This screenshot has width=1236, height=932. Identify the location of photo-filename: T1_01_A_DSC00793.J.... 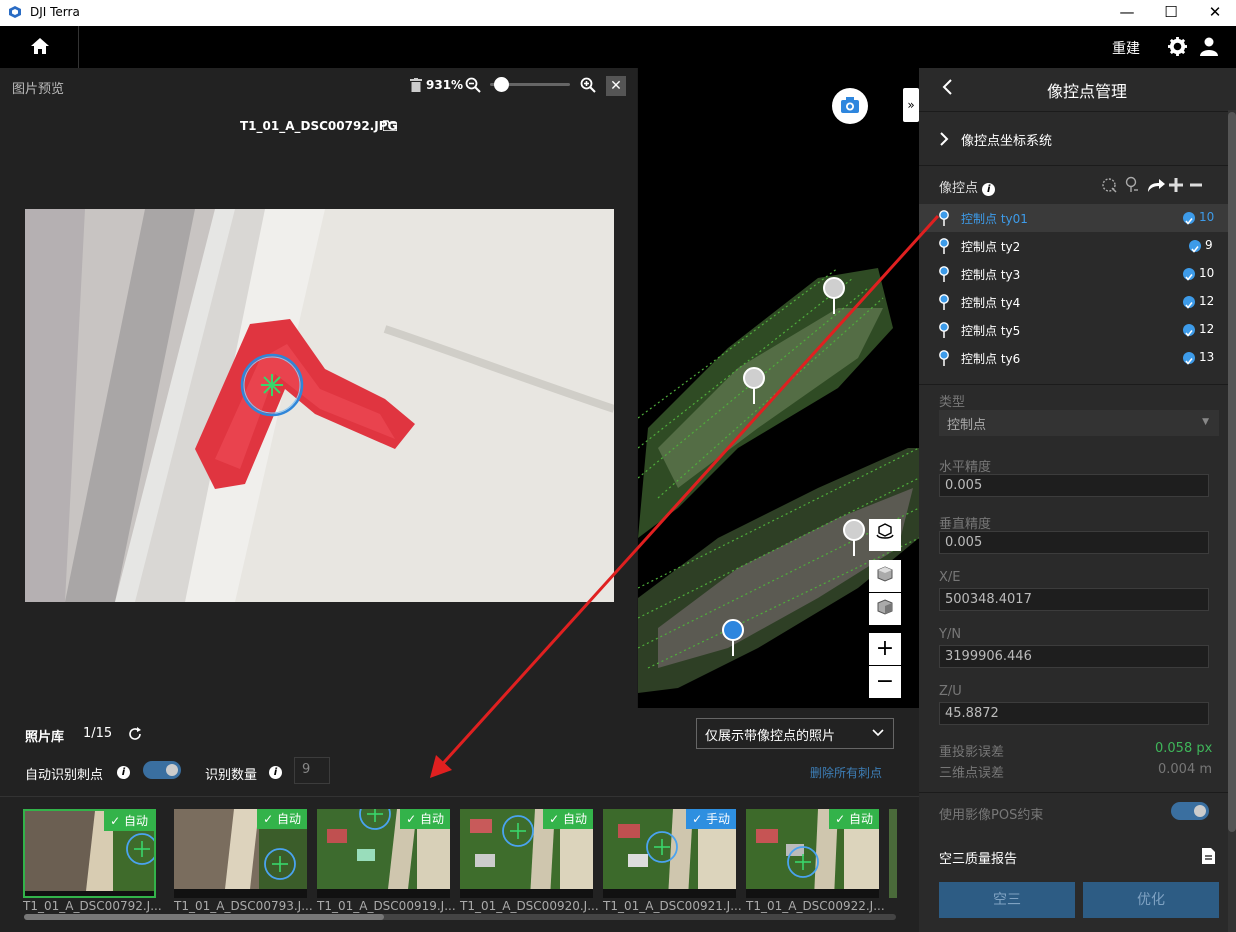
(243, 906).